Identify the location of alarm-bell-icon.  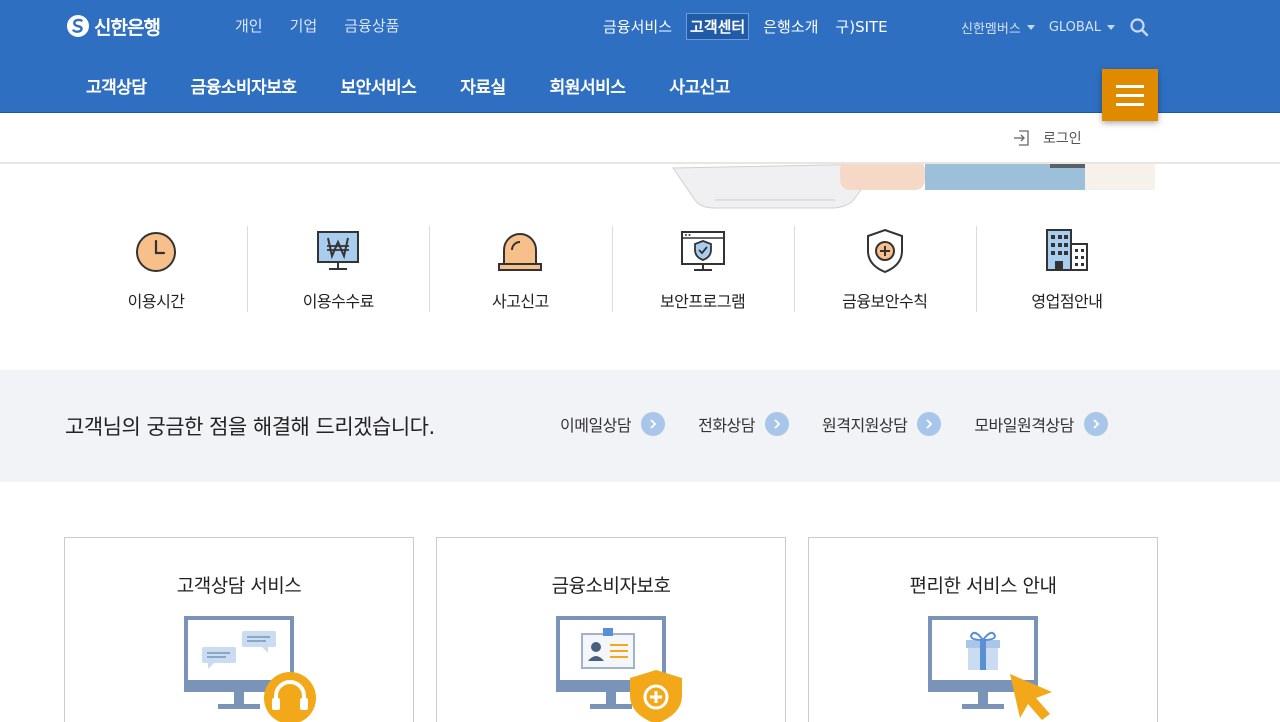
(520, 252).